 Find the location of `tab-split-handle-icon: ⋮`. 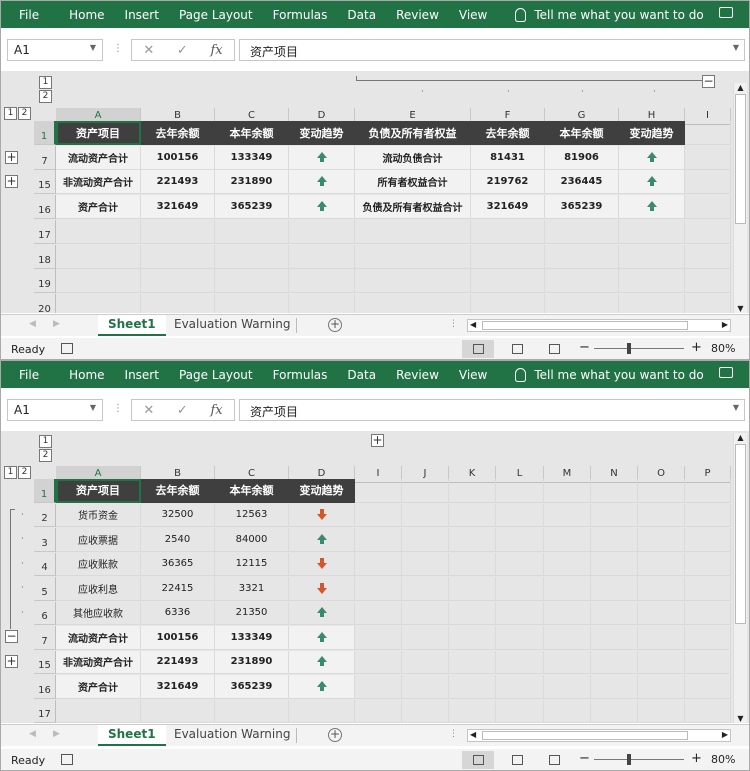

tab-split-handle-icon: ⋮ is located at coordinates (453, 734).